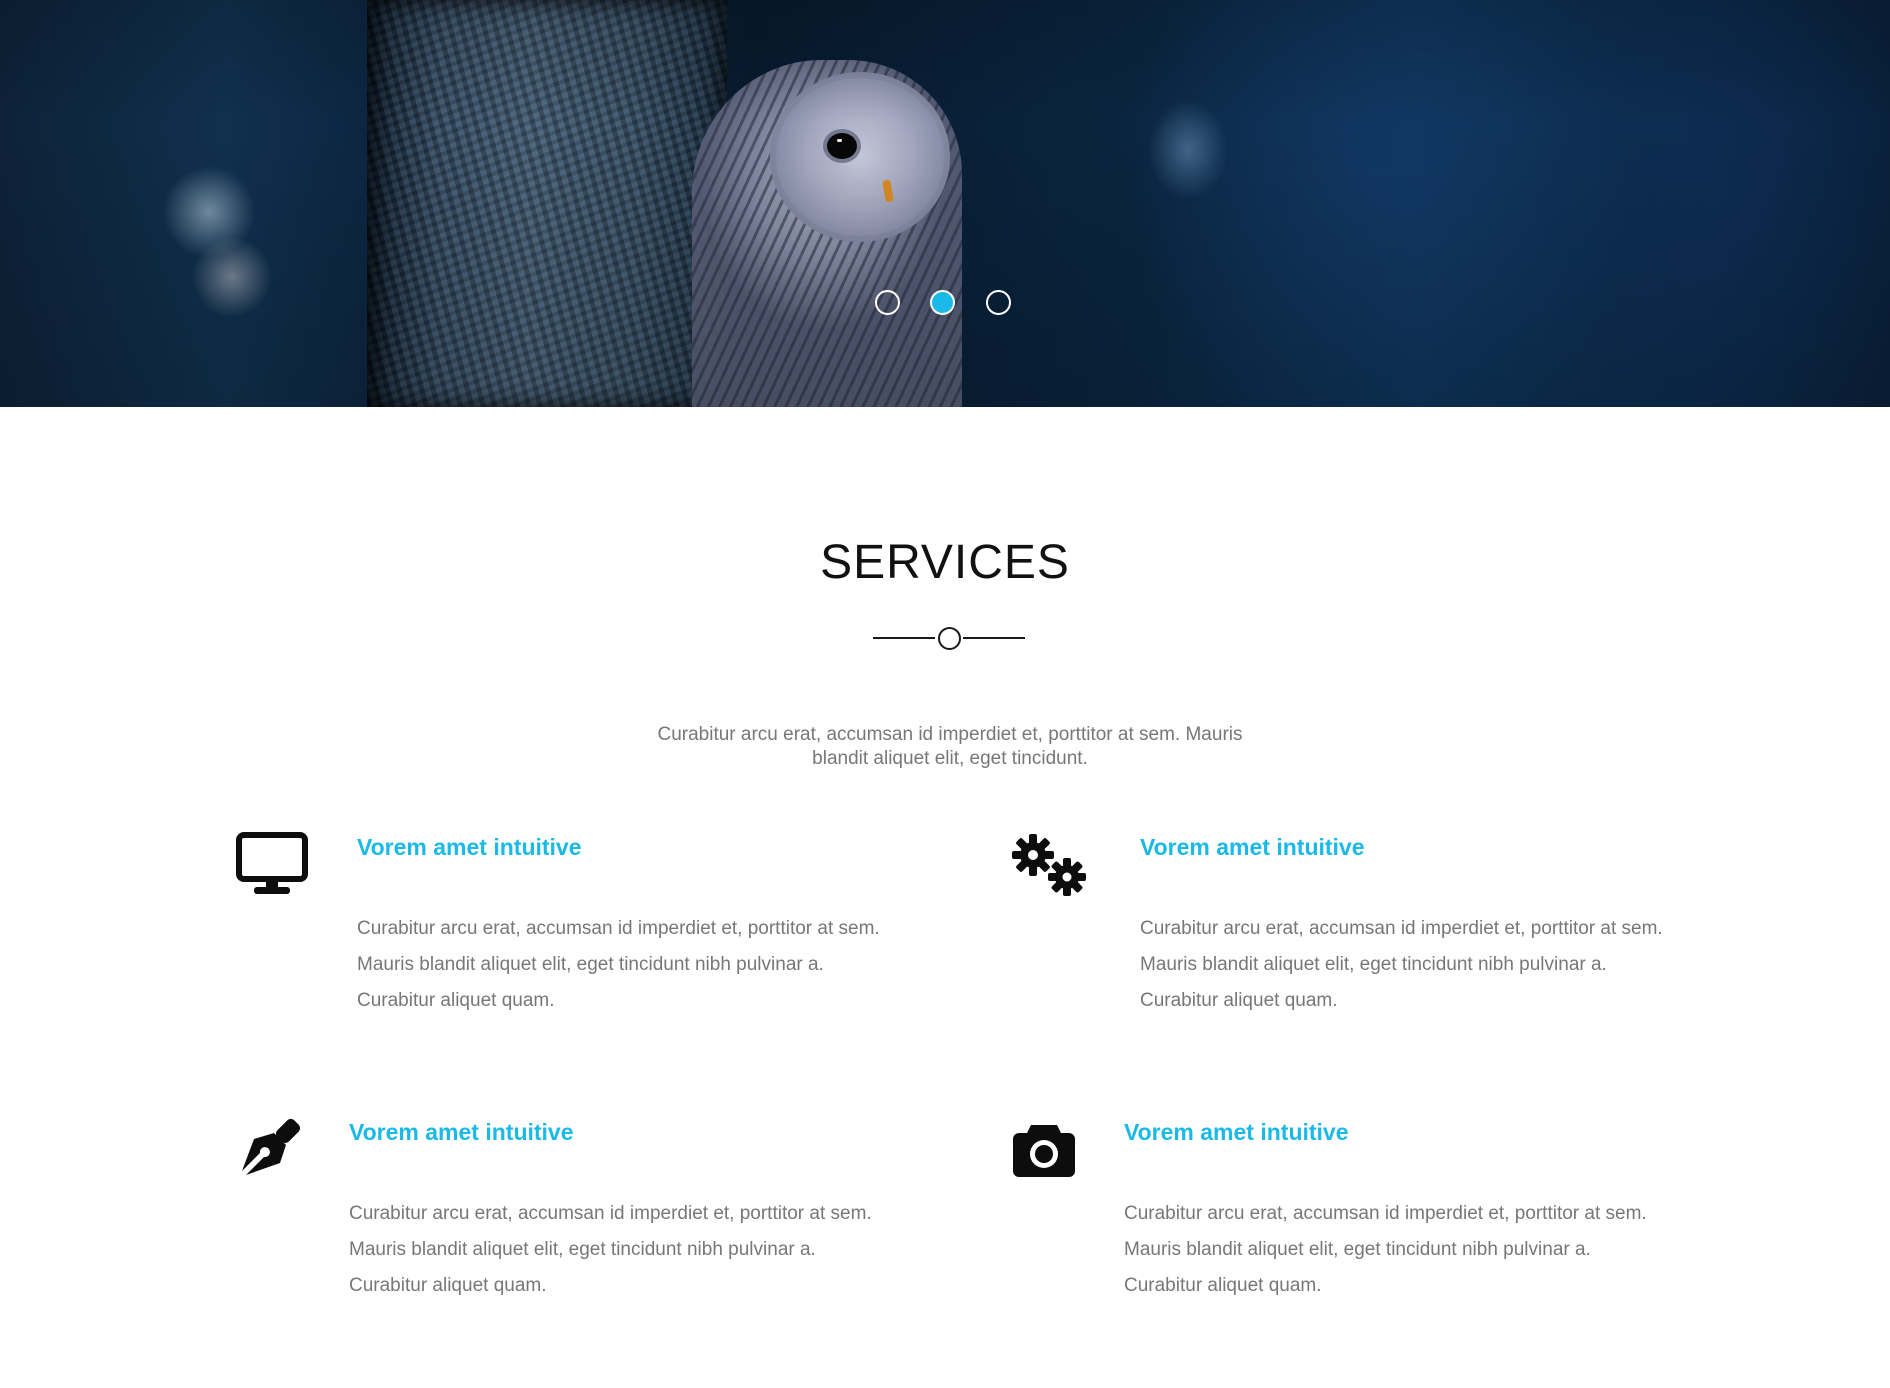 This screenshot has height=1388, width=1890. I want to click on section-title: SERVICES, so click(945, 562).